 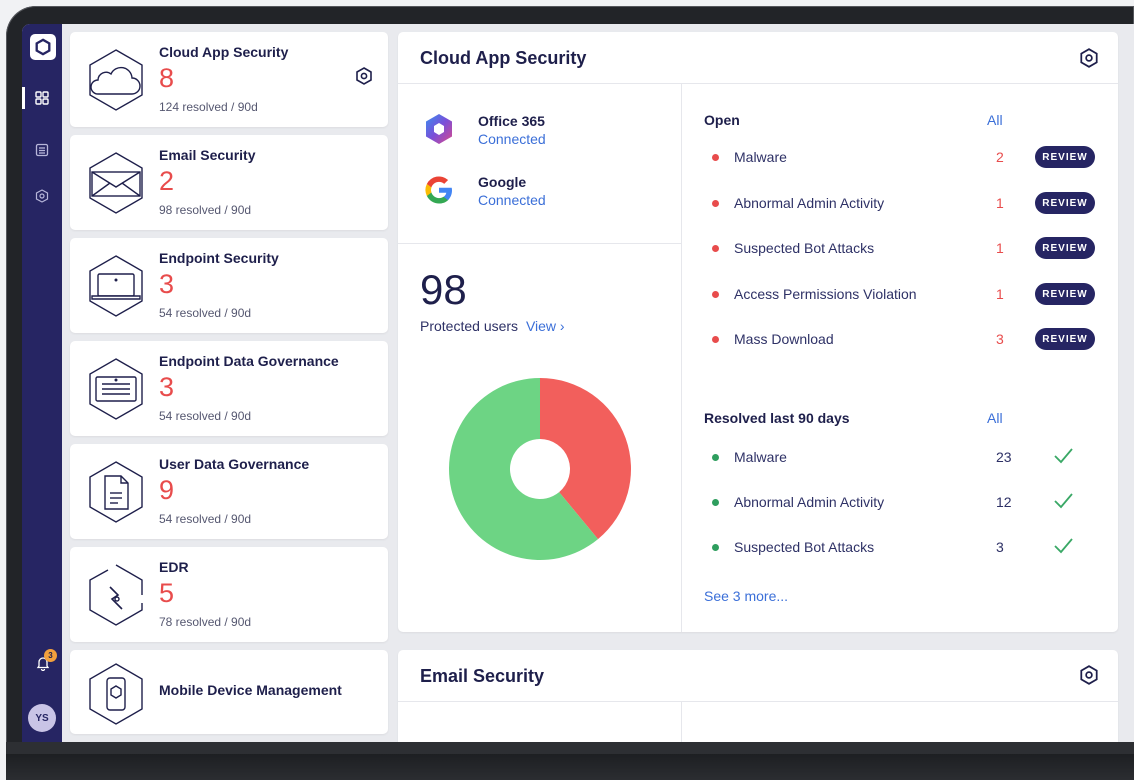 I want to click on google-icon, so click(x=438, y=190).